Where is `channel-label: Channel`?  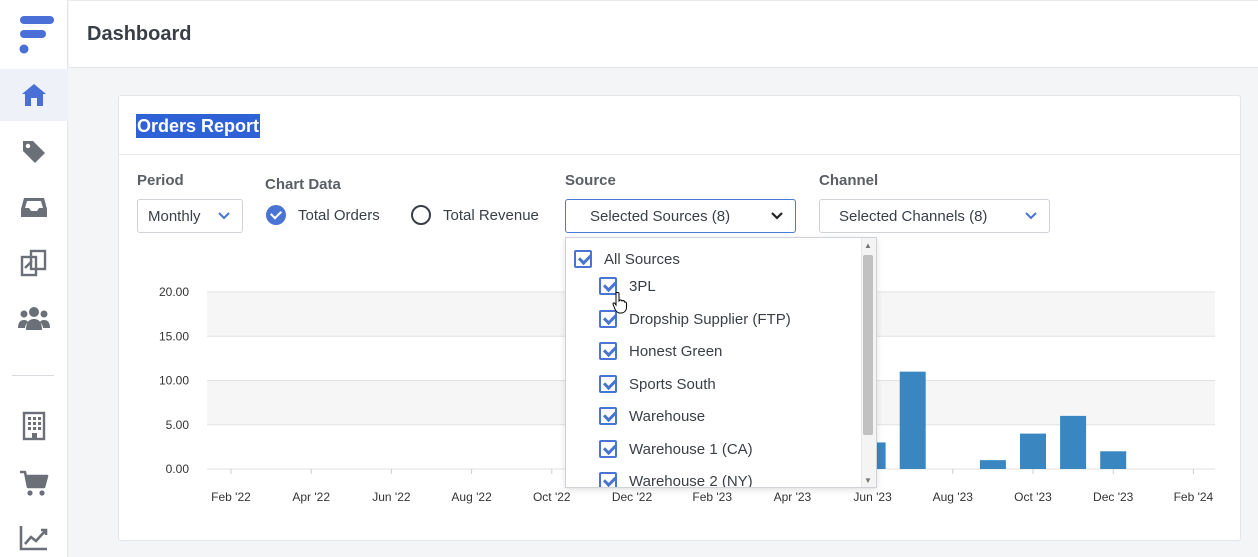
channel-label: Channel is located at coordinates (849, 180).